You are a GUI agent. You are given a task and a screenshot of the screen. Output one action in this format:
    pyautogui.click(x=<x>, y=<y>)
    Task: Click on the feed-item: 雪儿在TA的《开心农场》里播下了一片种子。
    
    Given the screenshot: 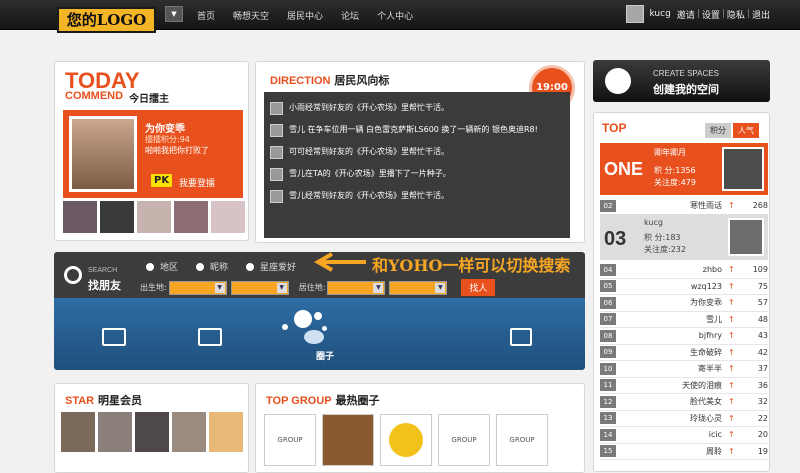 What is the action you would take?
    pyautogui.click(x=417, y=174)
    